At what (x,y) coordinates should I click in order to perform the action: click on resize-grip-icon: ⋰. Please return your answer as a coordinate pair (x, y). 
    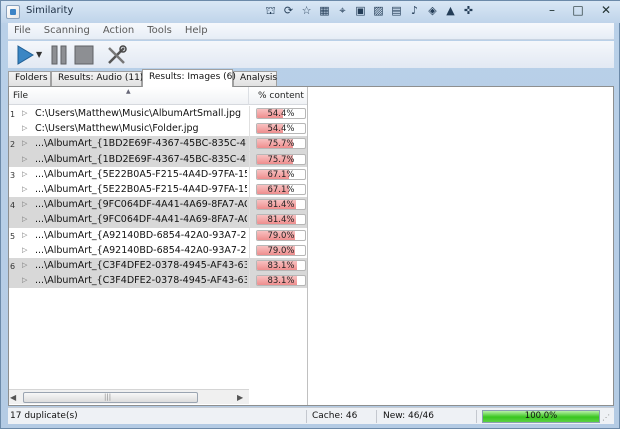
    Looking at the image, I should click on (606, 417).